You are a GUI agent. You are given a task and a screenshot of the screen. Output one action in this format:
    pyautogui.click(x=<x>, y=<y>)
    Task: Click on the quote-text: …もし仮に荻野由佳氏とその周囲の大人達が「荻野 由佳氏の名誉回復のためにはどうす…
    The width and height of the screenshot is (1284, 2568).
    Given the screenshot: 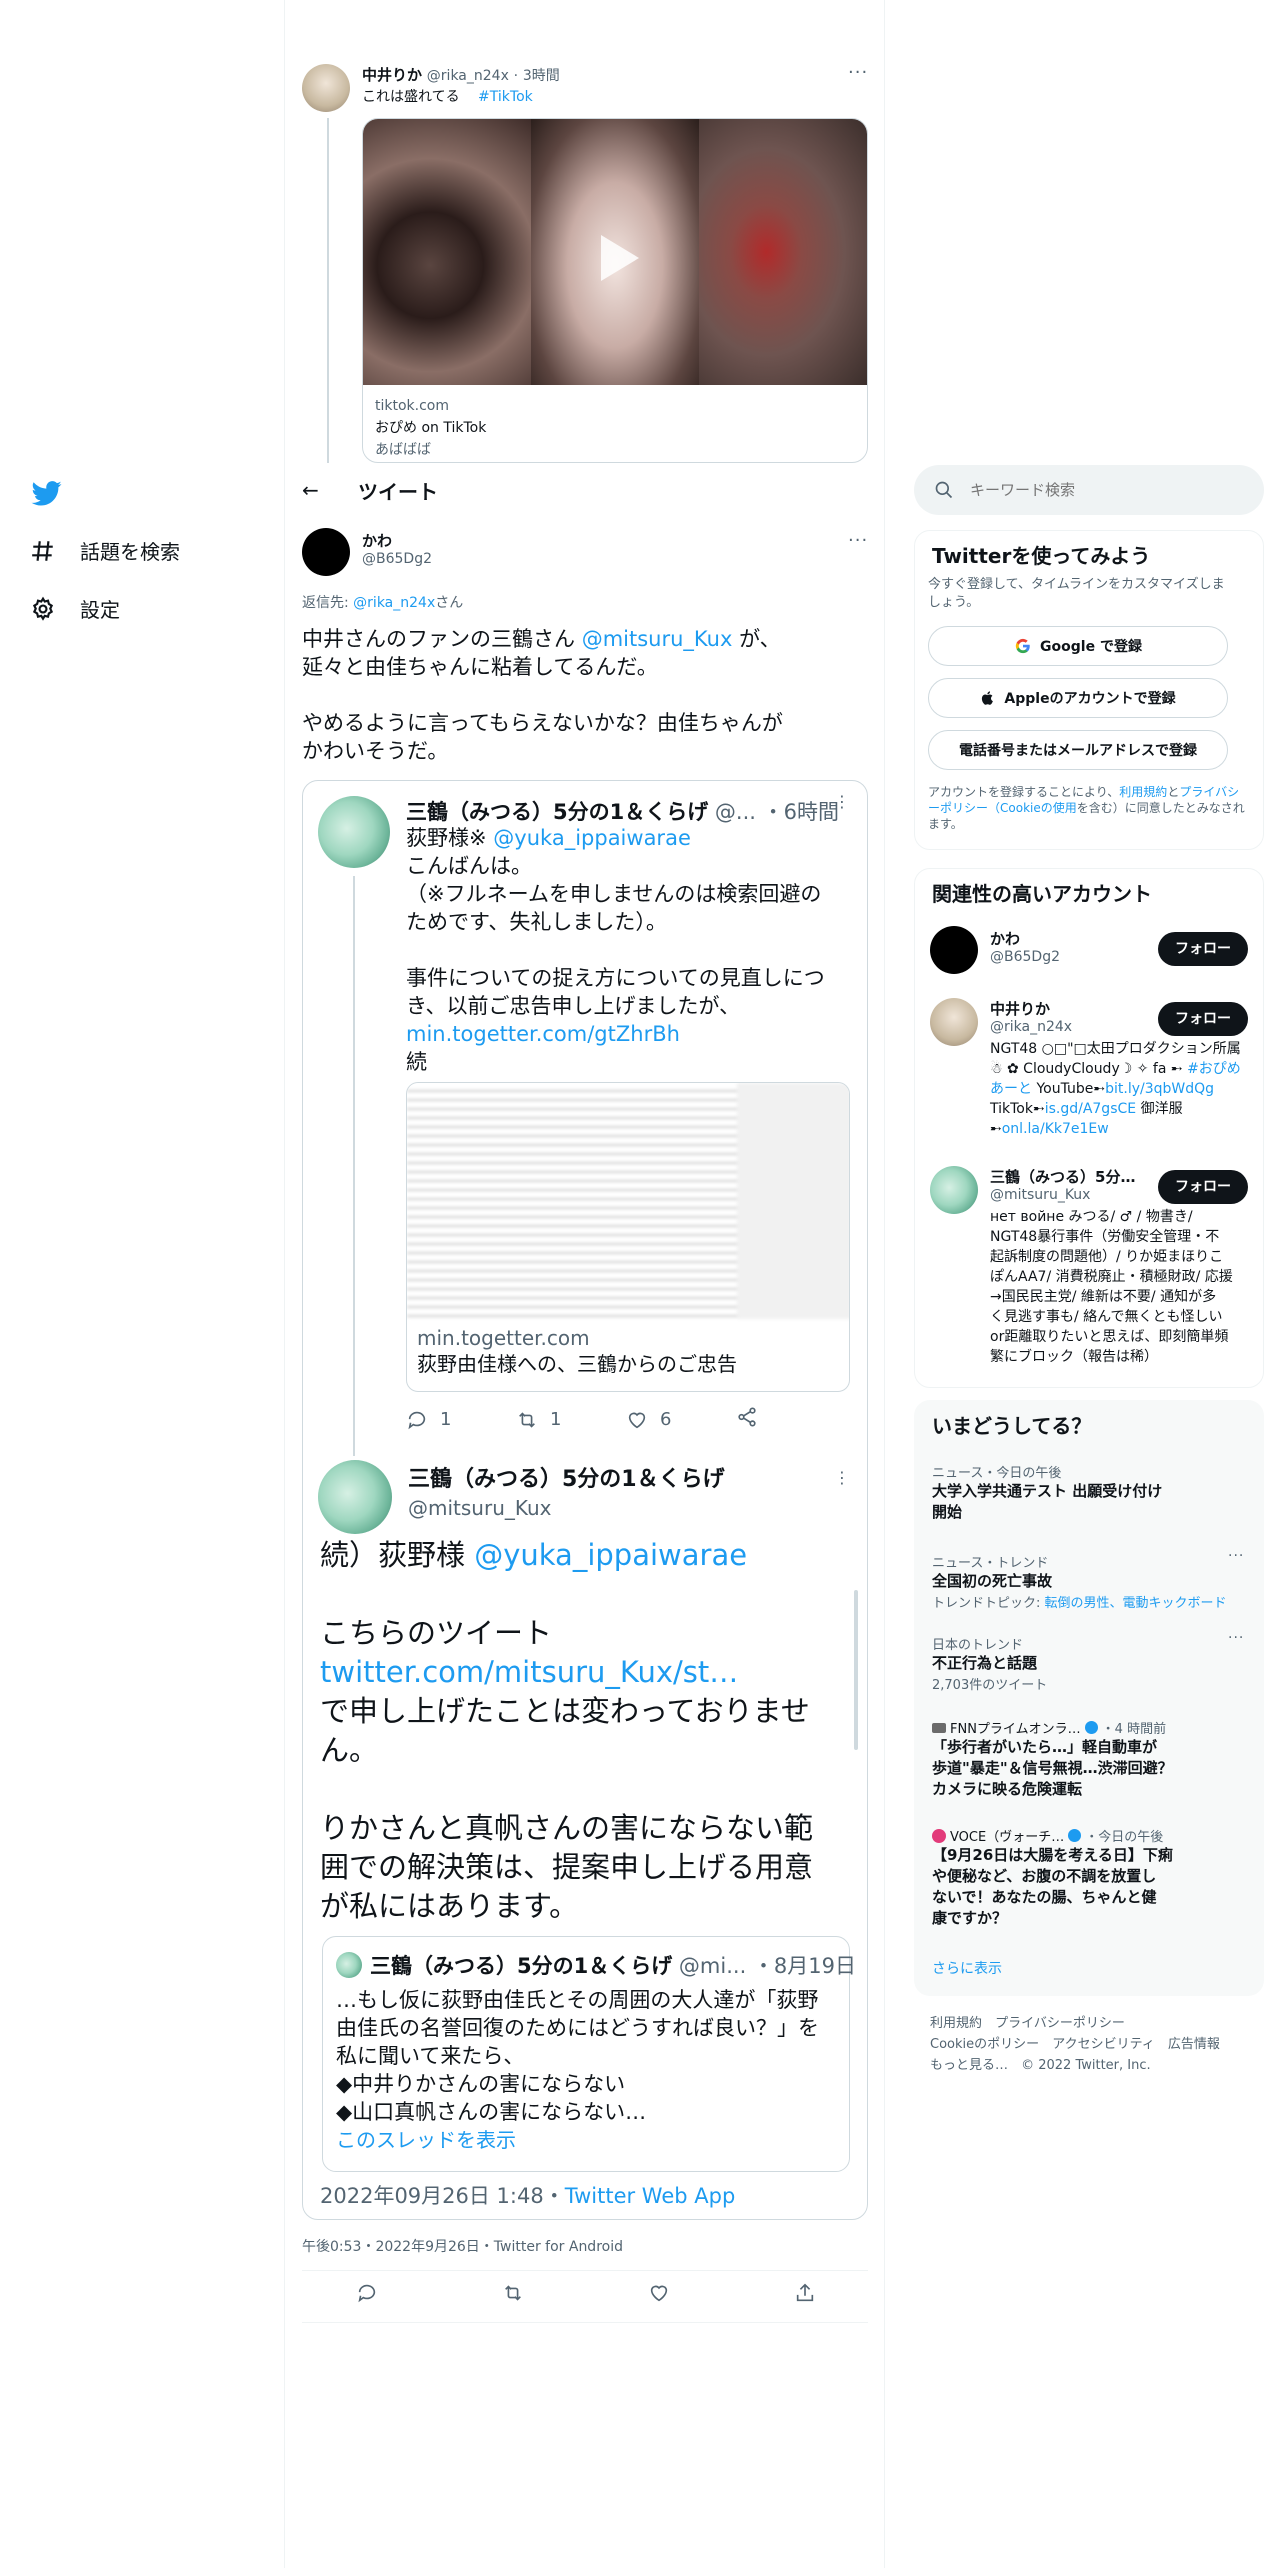 What is the action you would take?
    pyautogui.click(x=588, y=2070)
    